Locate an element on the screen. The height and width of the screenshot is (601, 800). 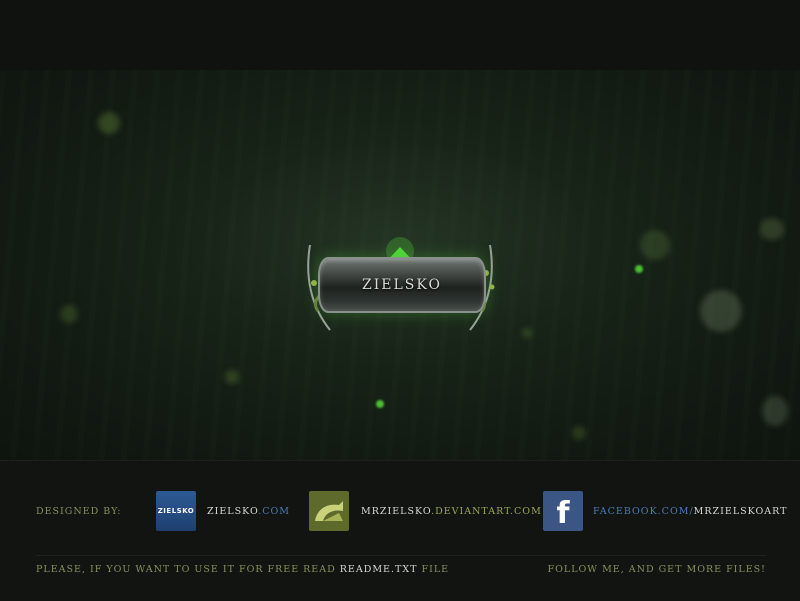
deviantart-link-domain: .DEVIANTART.COM is located at coordinates (486, 511).